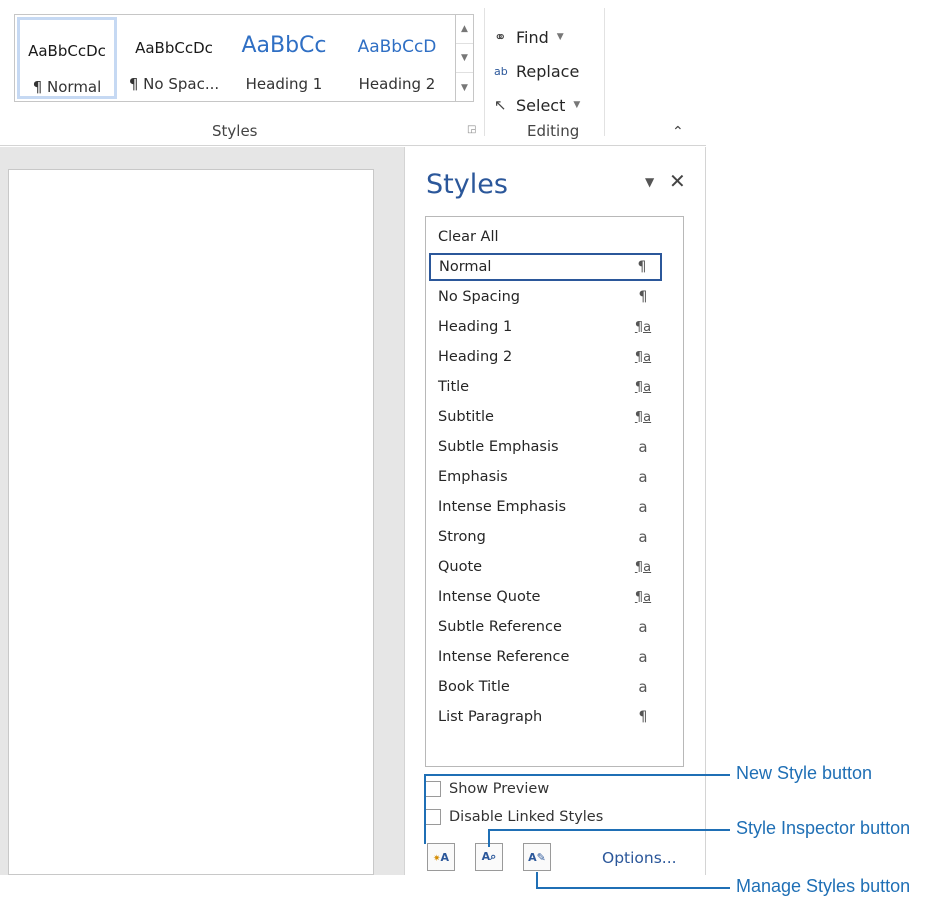 This screenshot has width=944, height=900. I want to click on disable-linked-styles-checkbox: Disable Linked Styles, so click(514, 817).